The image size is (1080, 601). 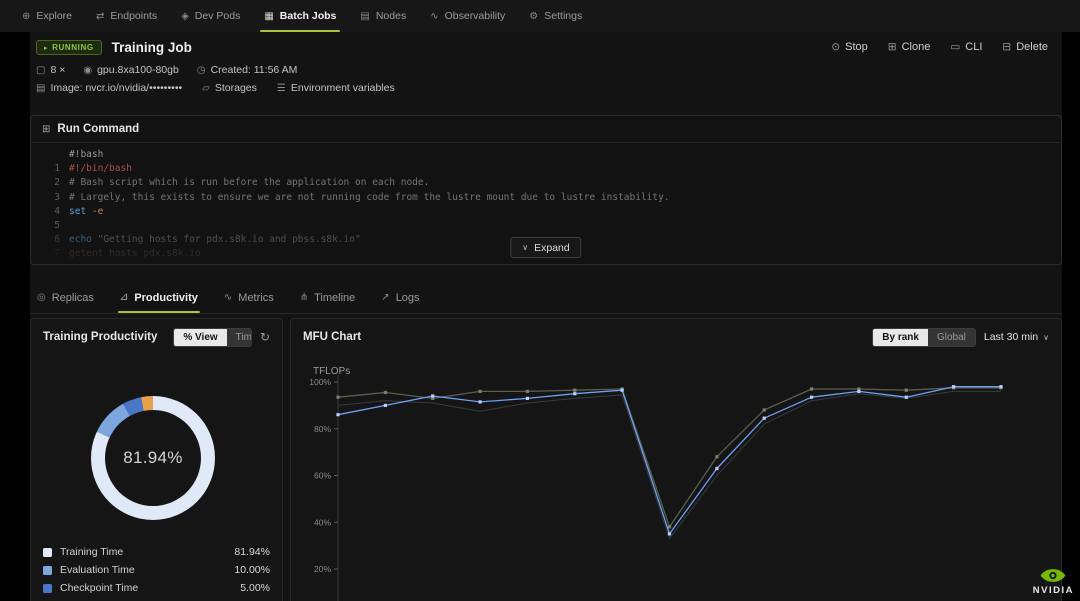 What do you see at coordinates (892, 47) in the screenshot?
I see `clone-icon: ⊞` at bounding box center [892, 47].